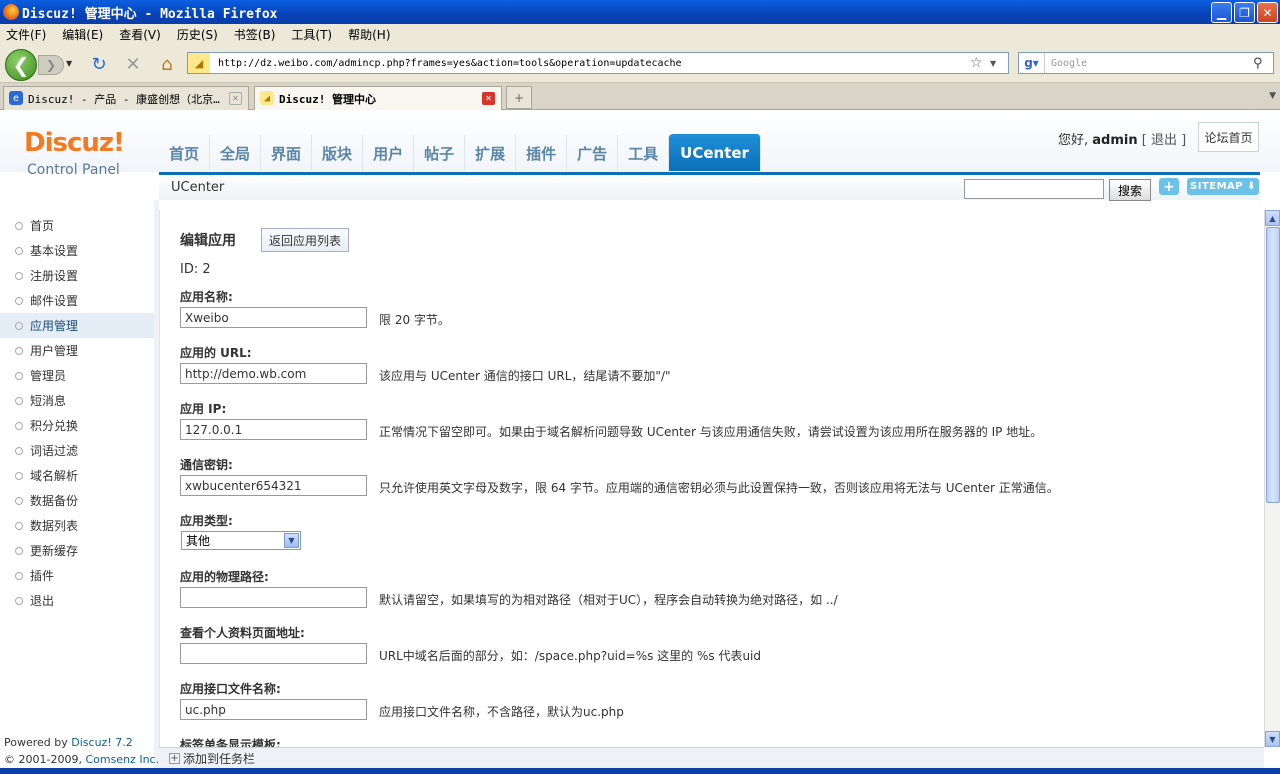 The height and width of the screenshot is (774, 1280). Describe the element at coordinates (273, 373) in the screenshot. I see `app-url-input` at that location.